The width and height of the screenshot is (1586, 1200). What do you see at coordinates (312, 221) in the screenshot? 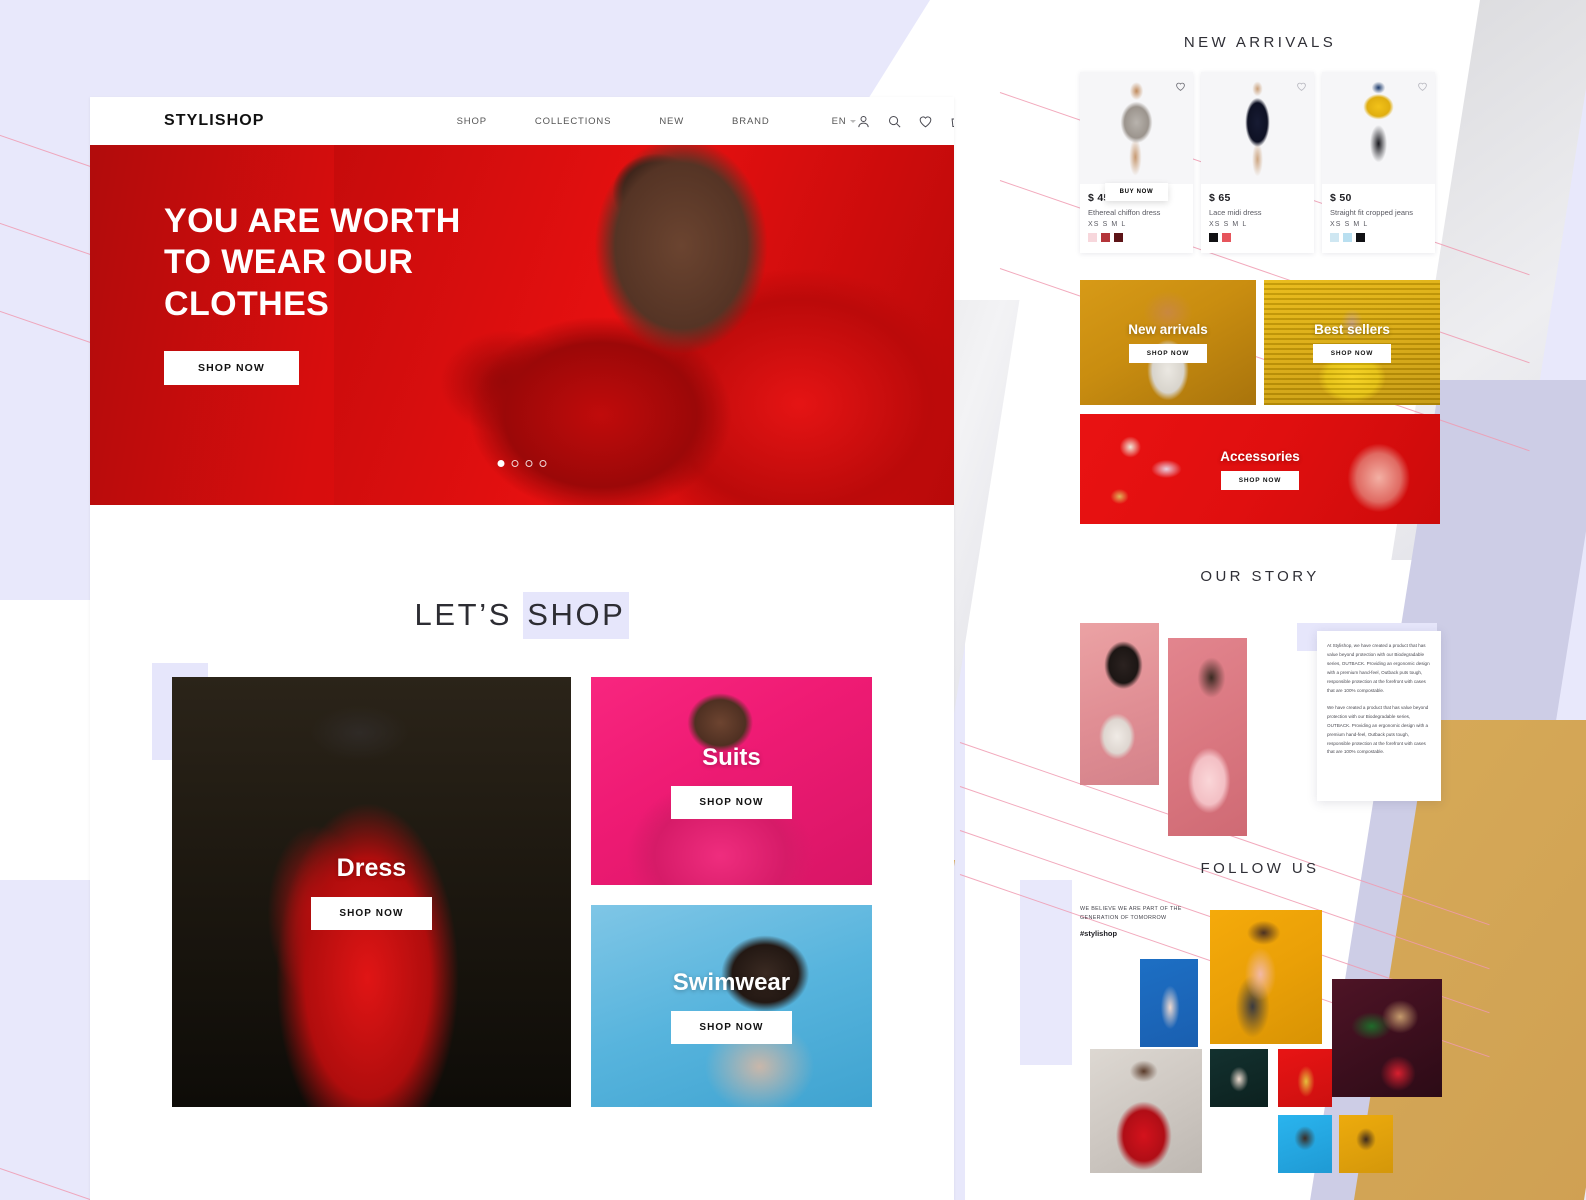
I see `hero-line-1: YOU ARE WORTH` at bounding box center [312, 221].